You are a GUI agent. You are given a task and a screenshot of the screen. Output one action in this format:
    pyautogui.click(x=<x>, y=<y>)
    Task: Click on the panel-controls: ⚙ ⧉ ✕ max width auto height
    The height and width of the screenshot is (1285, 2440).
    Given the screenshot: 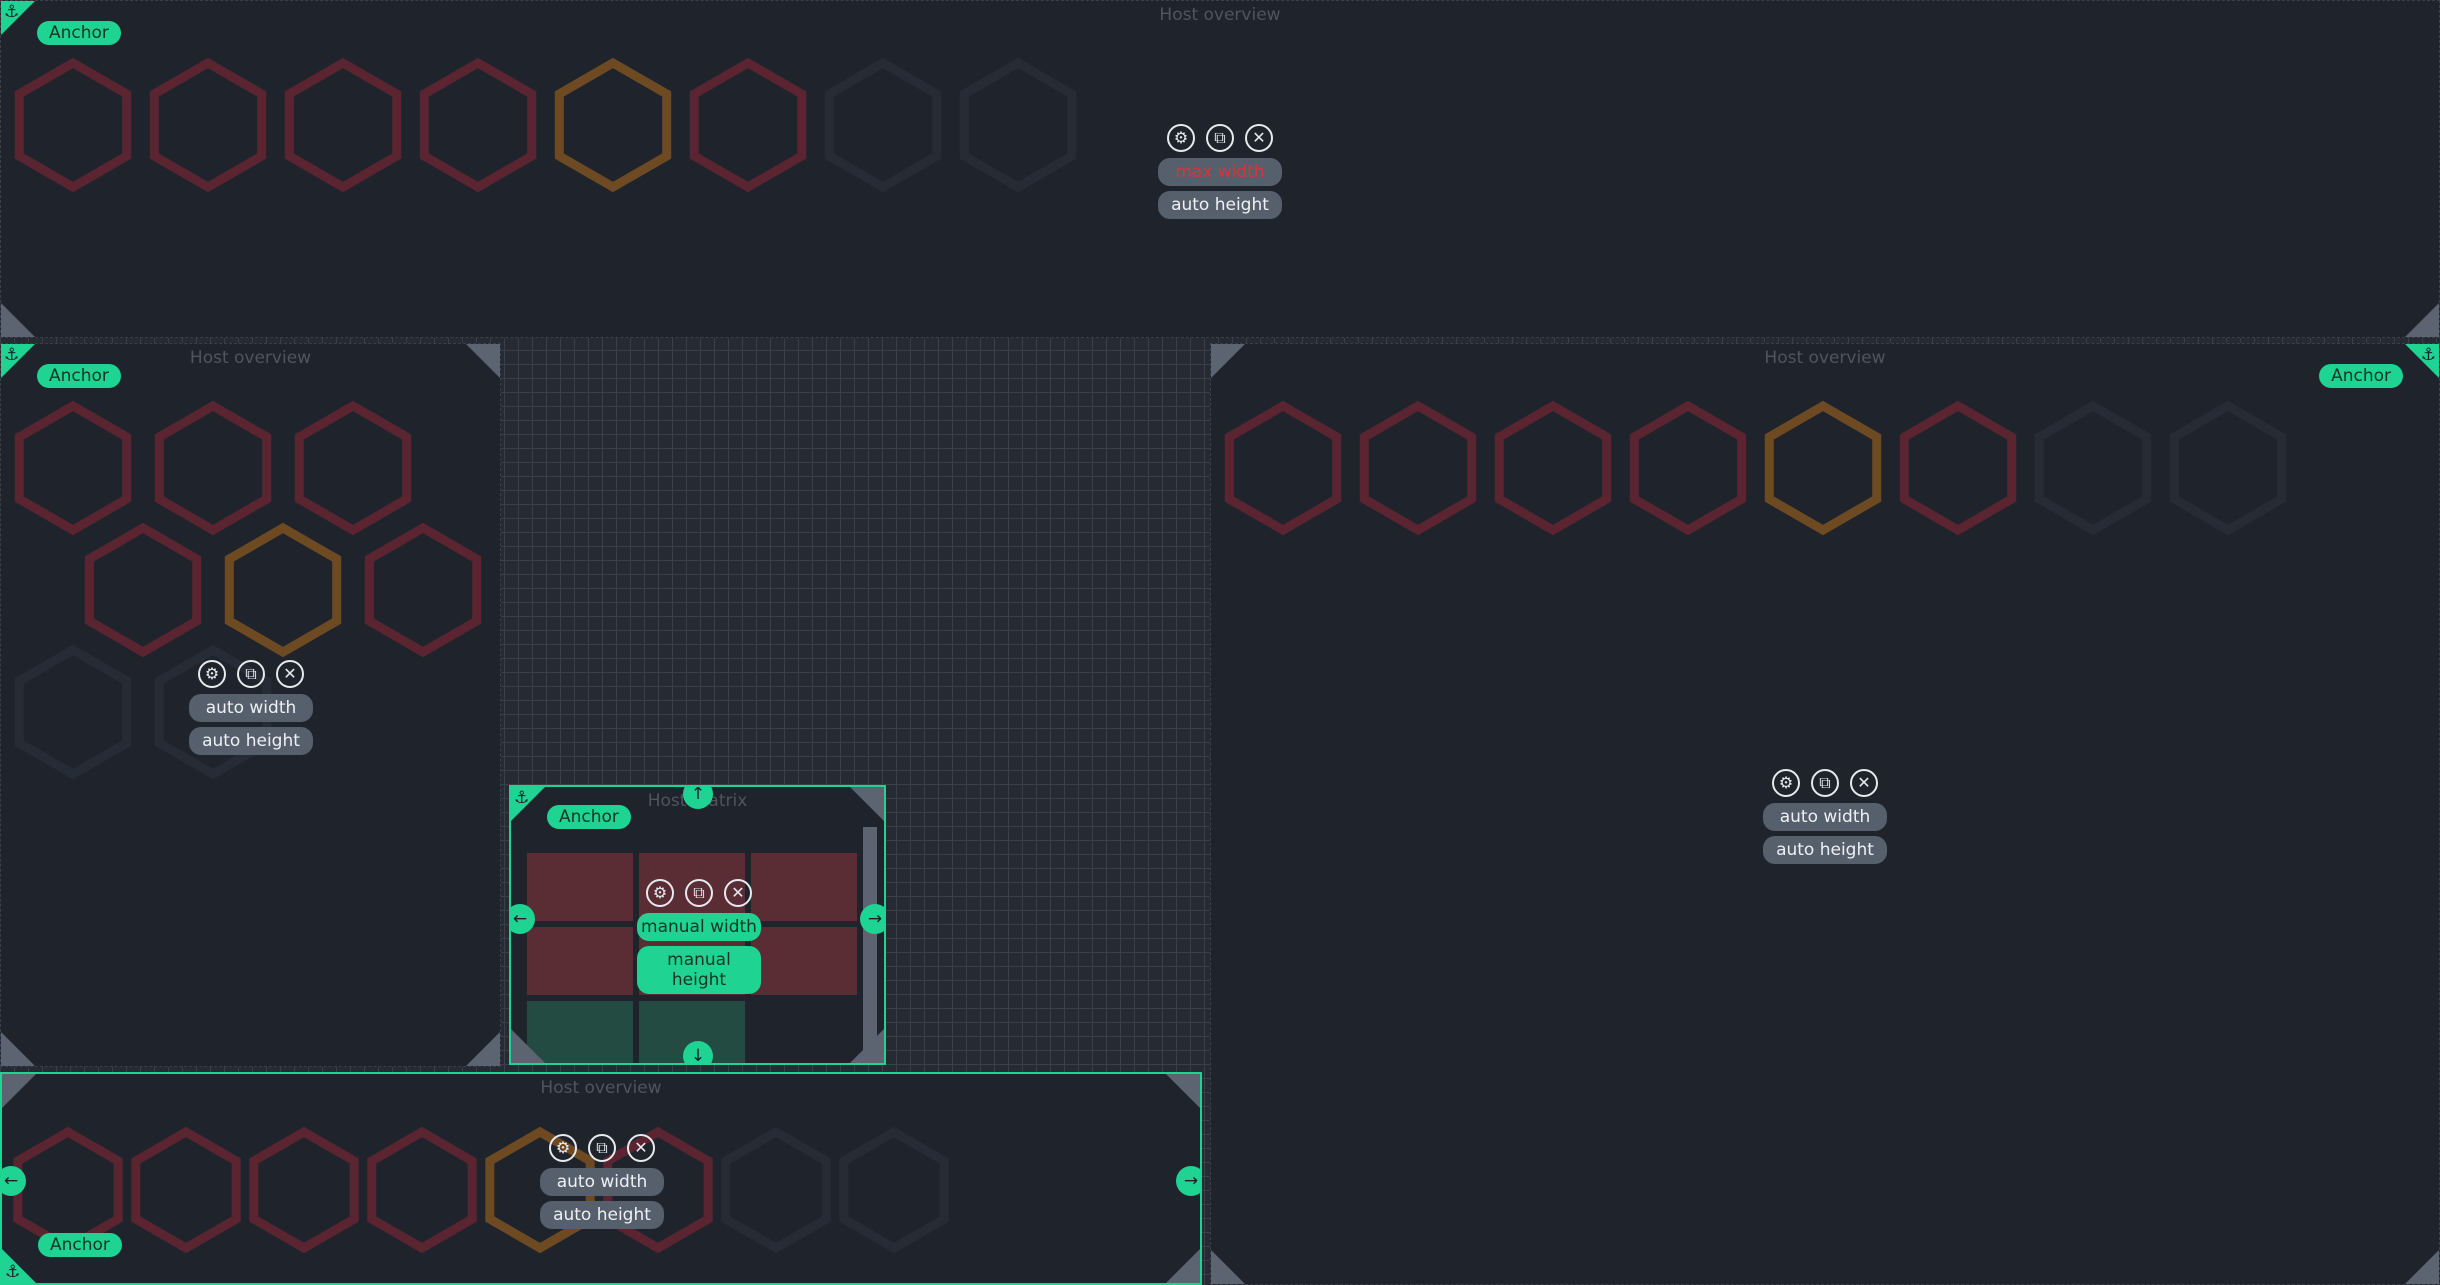 What is the action you would take?
    pyautogui.click(x=1220, y=174)
    